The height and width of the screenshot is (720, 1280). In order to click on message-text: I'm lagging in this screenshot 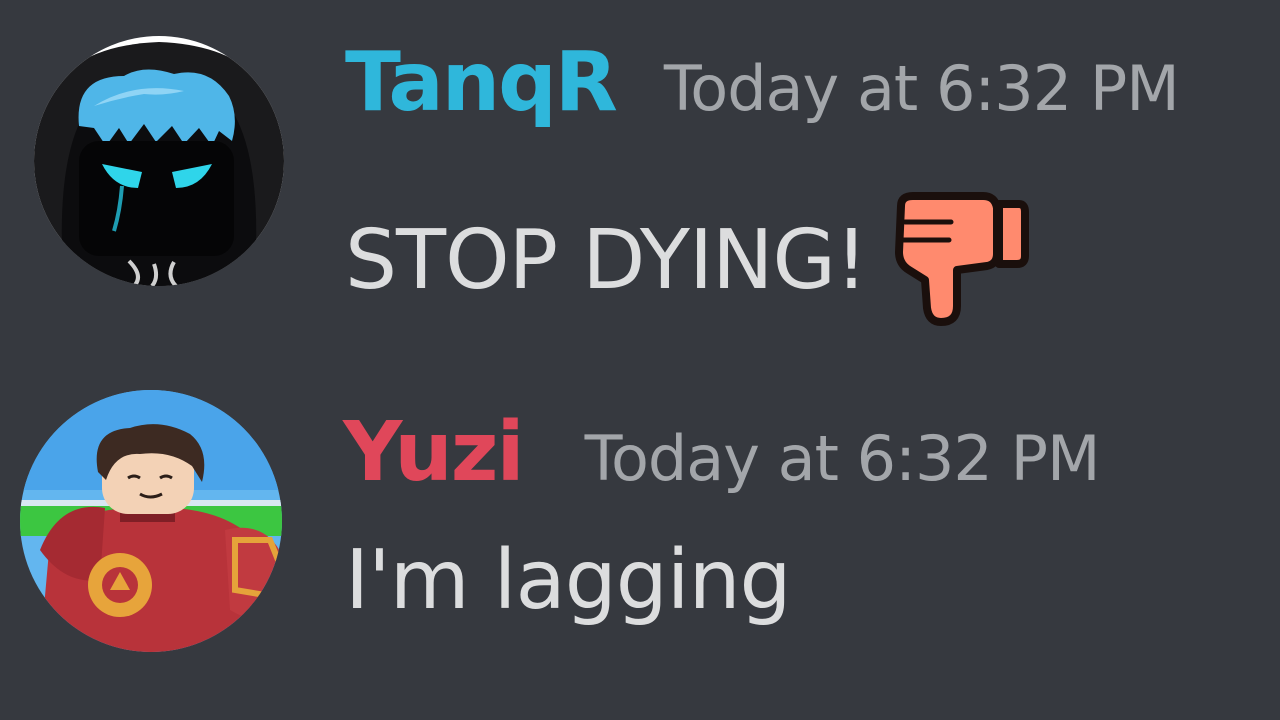, I will do `click(568, 580)`.